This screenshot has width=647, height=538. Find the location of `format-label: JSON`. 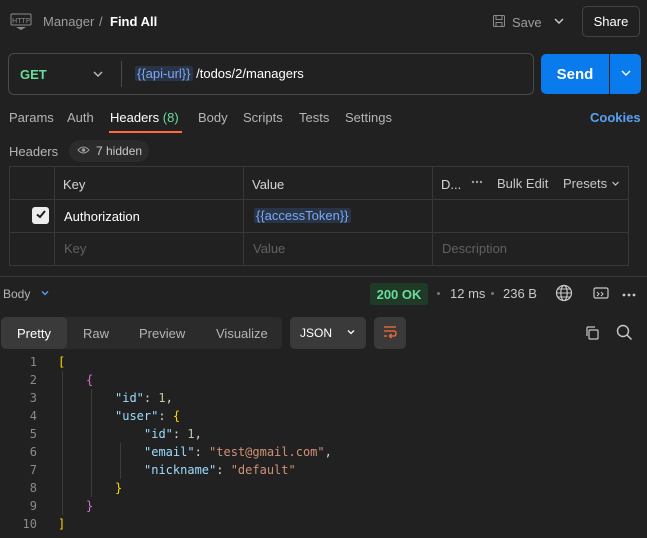

format-label: JSON is located at coordinates (316, 333).